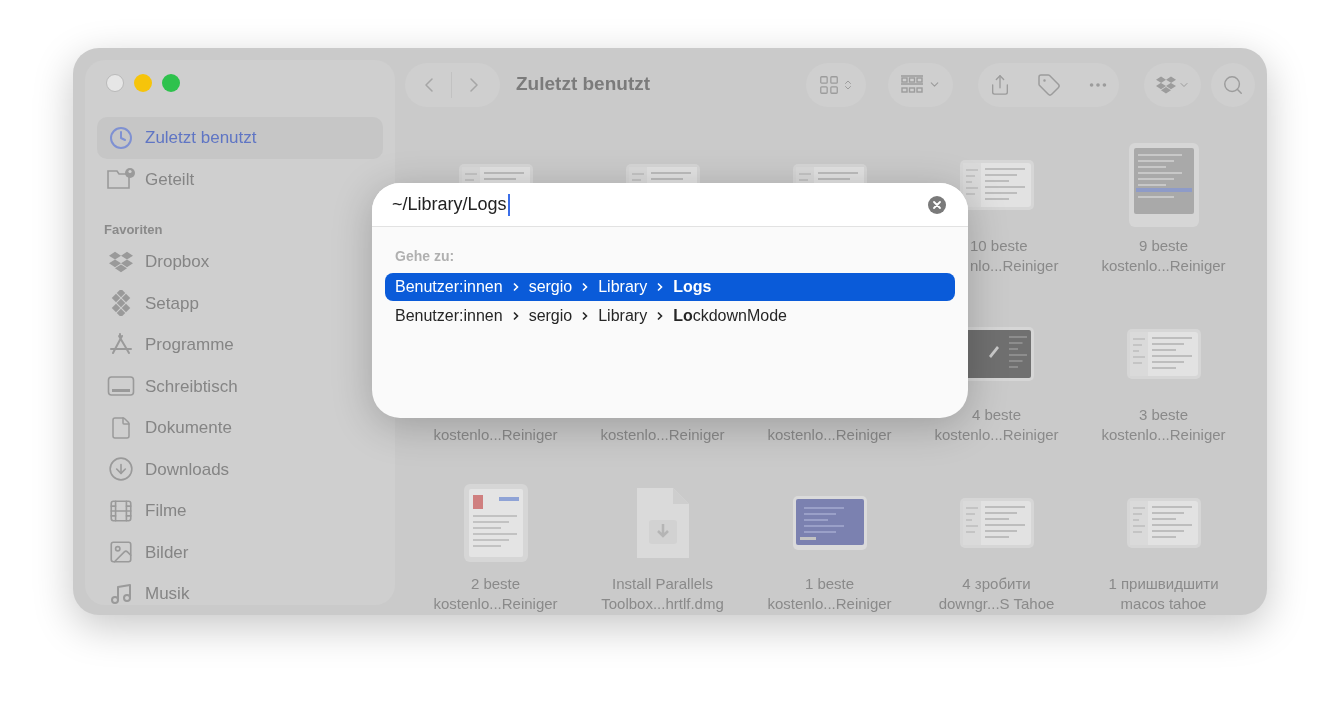 This screenshot has width=1340, height=712. I want to click on navigation-buttons, so click(452, 84).